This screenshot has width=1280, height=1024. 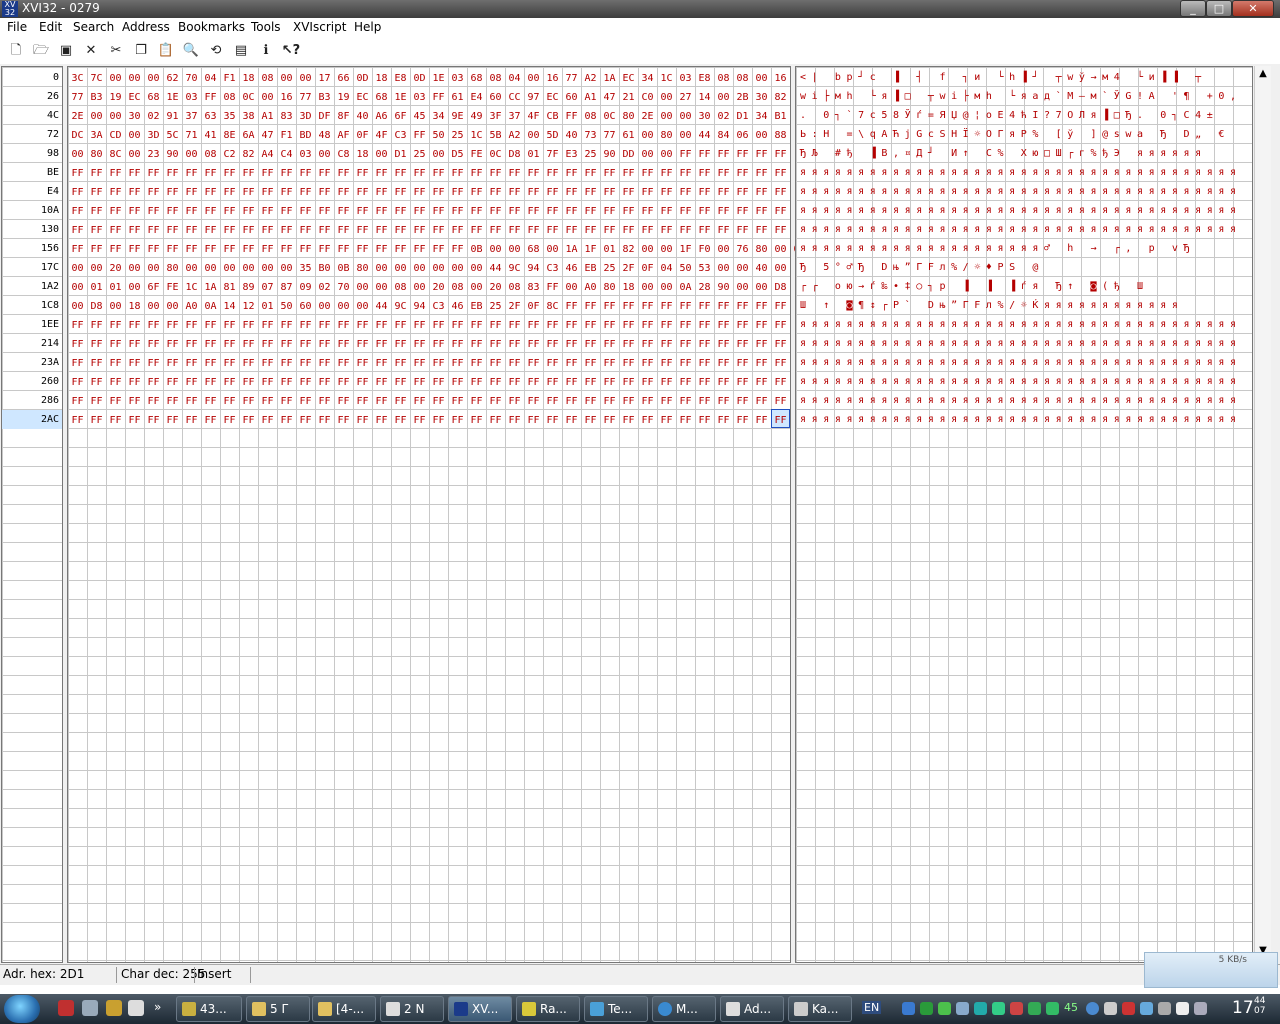 What do you see at coordinates (210, 78) in the screenshot?
I see `hex-byte: 04` at bounding box center [210, 78].